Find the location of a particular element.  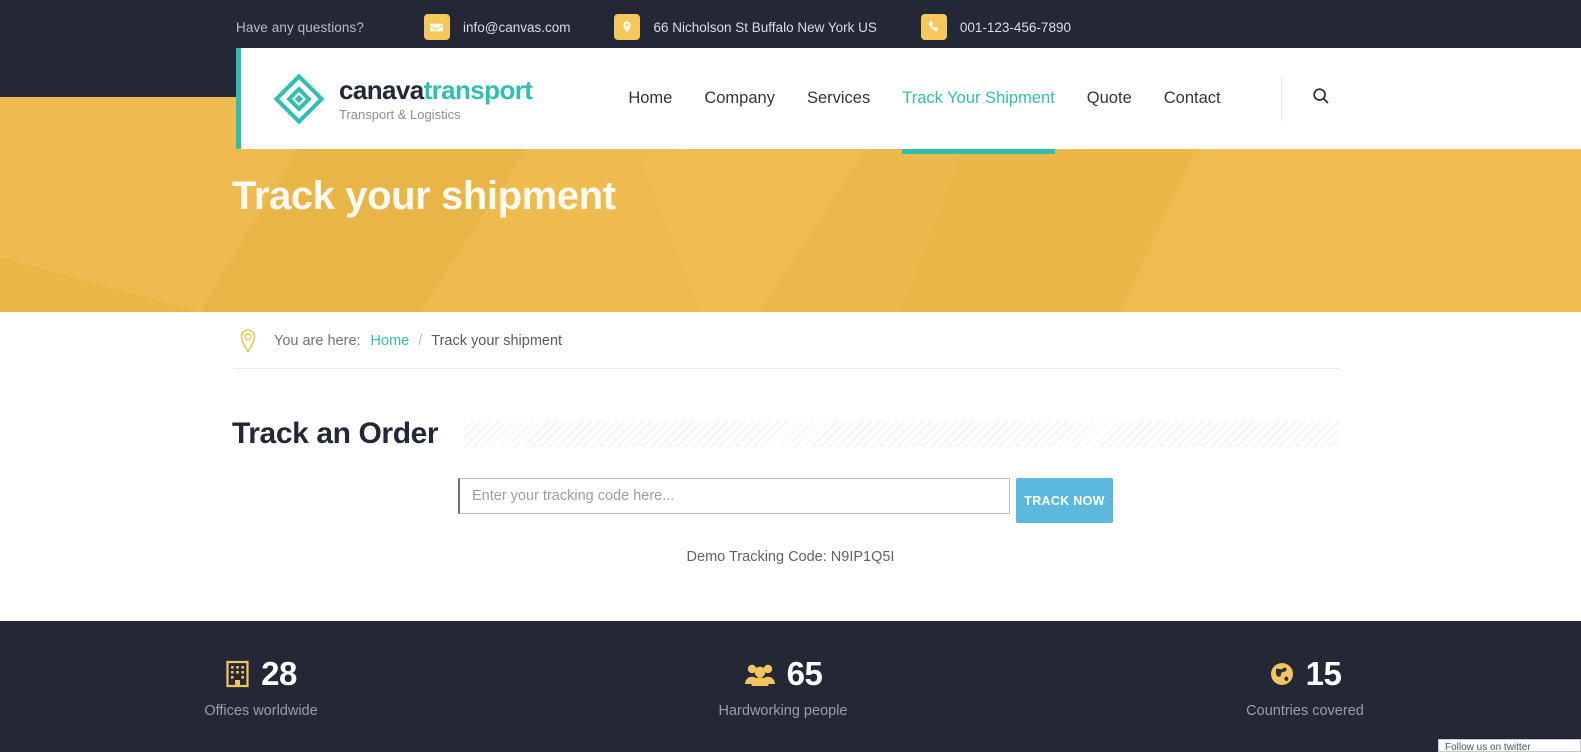

stat-top: 28 is located at coordinates (261, 673).